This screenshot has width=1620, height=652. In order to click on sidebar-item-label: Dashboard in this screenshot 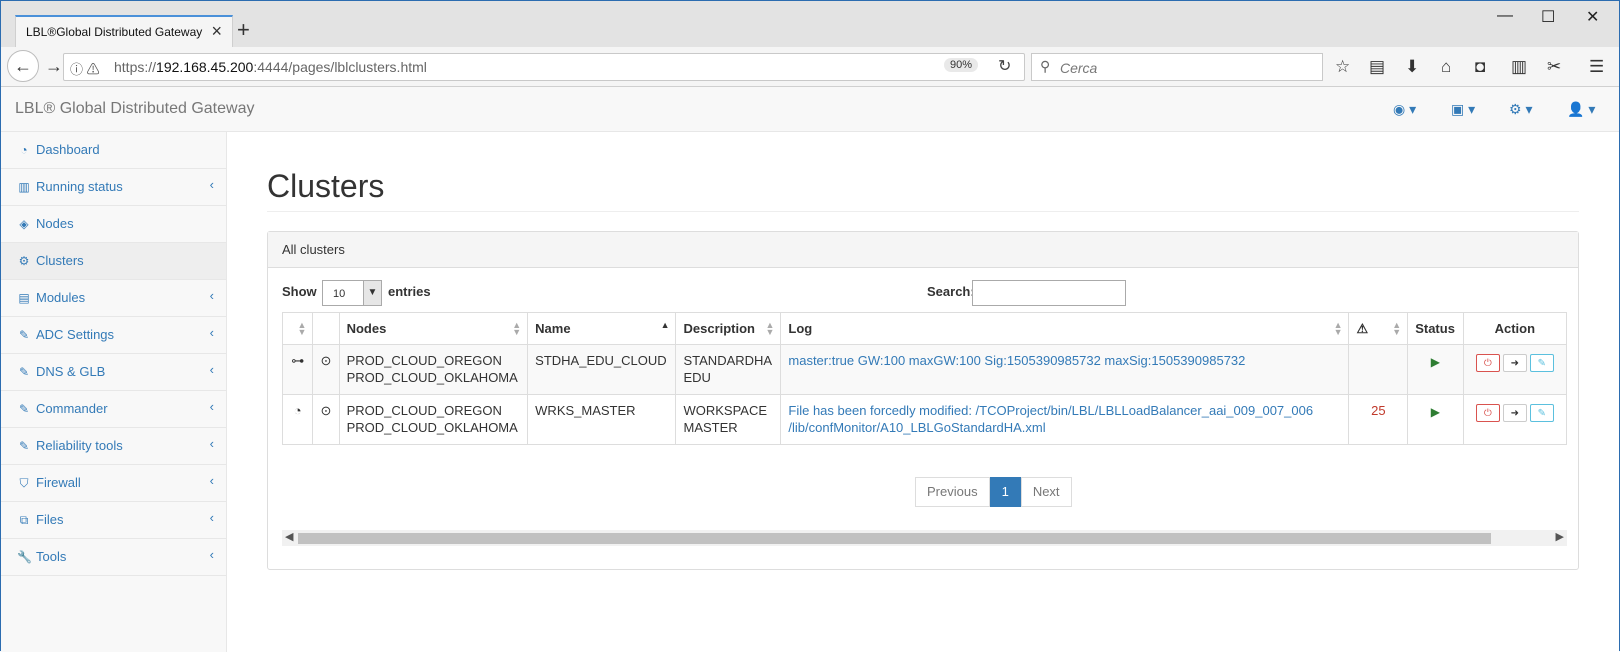, I will do `click(68, 149)`.